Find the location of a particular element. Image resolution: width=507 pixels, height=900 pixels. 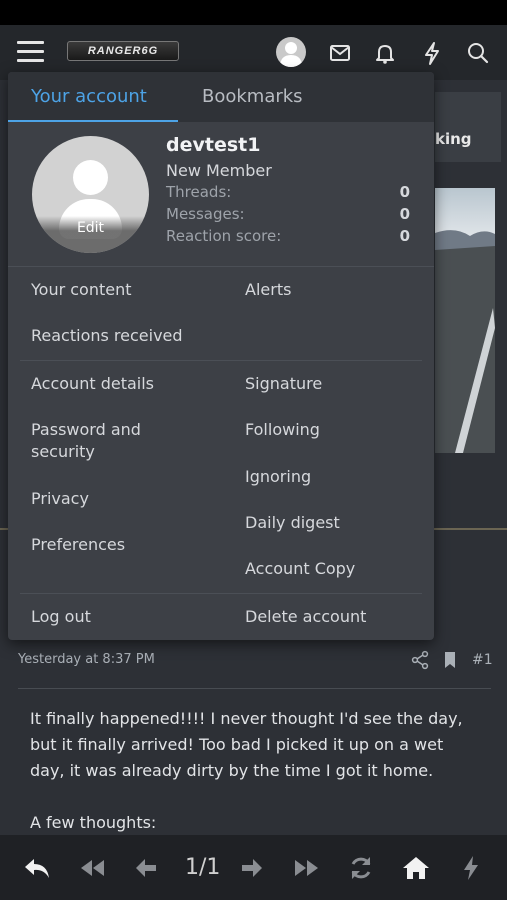

first-page-icon is located at coordinates (92, 868).